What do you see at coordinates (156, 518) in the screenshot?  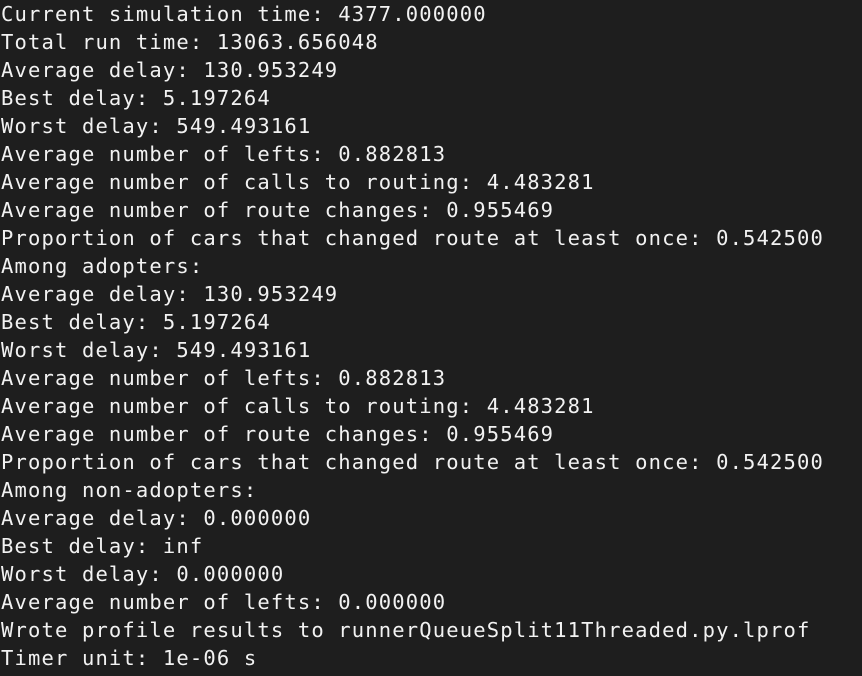 I see `output-line-non-adopters-average-delay: Average delay: 0.000000` at bounding box center [156, 518].